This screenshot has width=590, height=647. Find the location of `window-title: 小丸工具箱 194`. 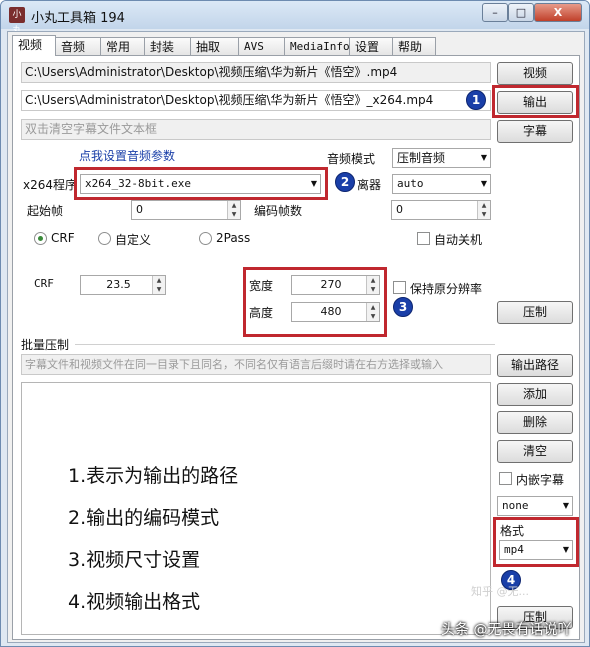

window-title: 小丸工具箱 194 is located at coordinates (78, 18).